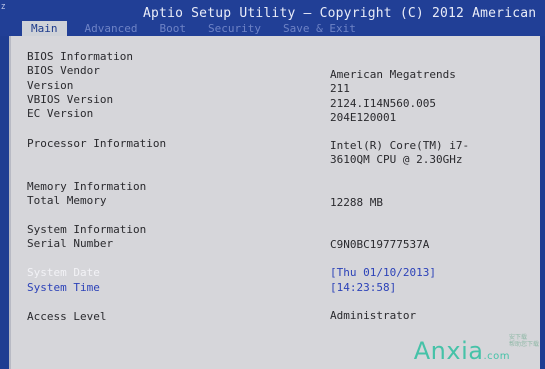  I want to click on version-label: Version, so click(50, 85).